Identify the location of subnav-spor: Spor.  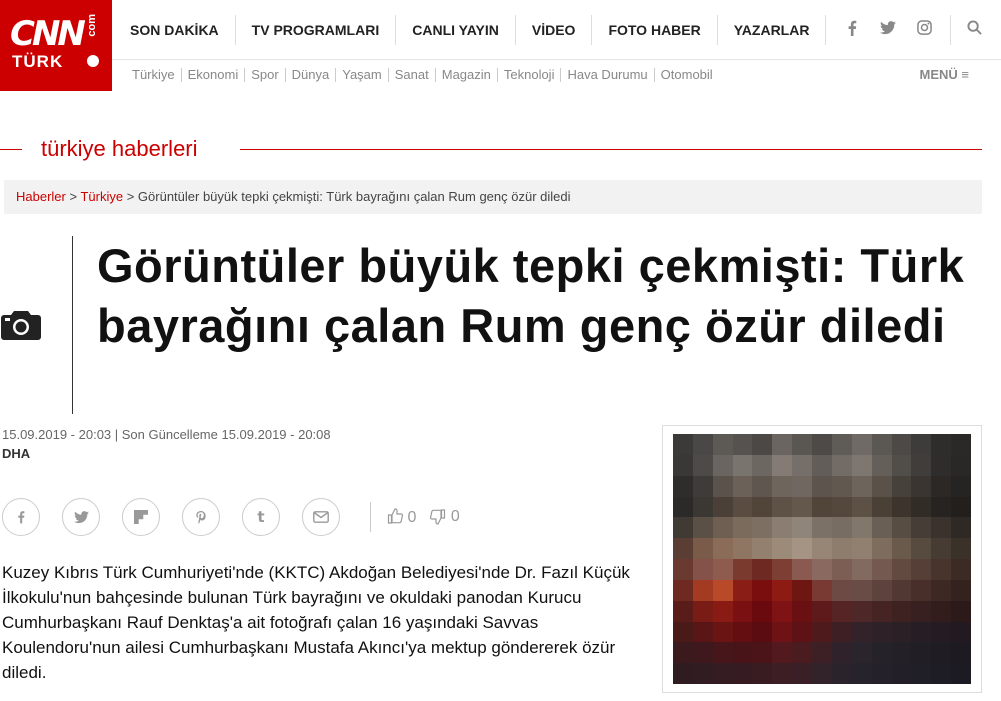
(265, 75).